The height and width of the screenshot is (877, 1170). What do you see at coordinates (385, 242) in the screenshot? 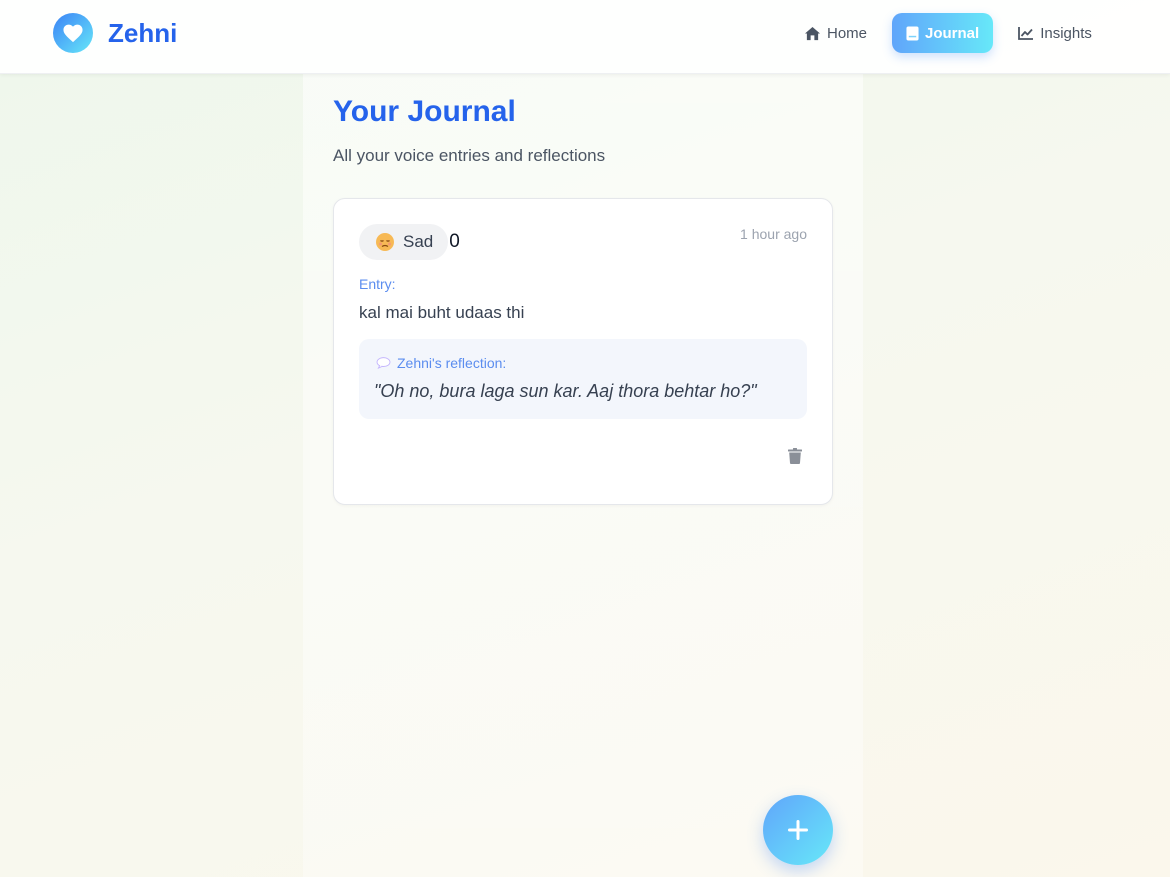
I see `sad-face-icon` at bounding box center [385, 242].